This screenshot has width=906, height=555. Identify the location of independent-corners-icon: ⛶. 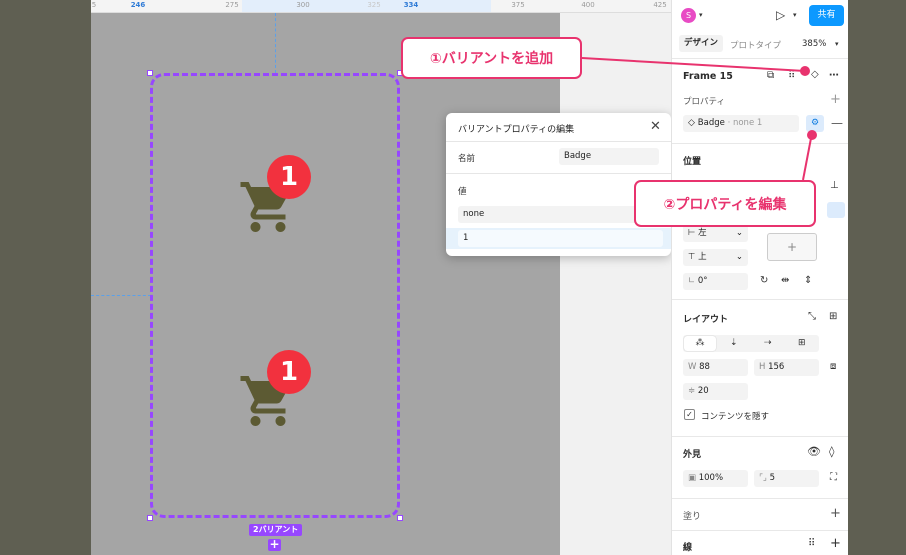
(833, 478).